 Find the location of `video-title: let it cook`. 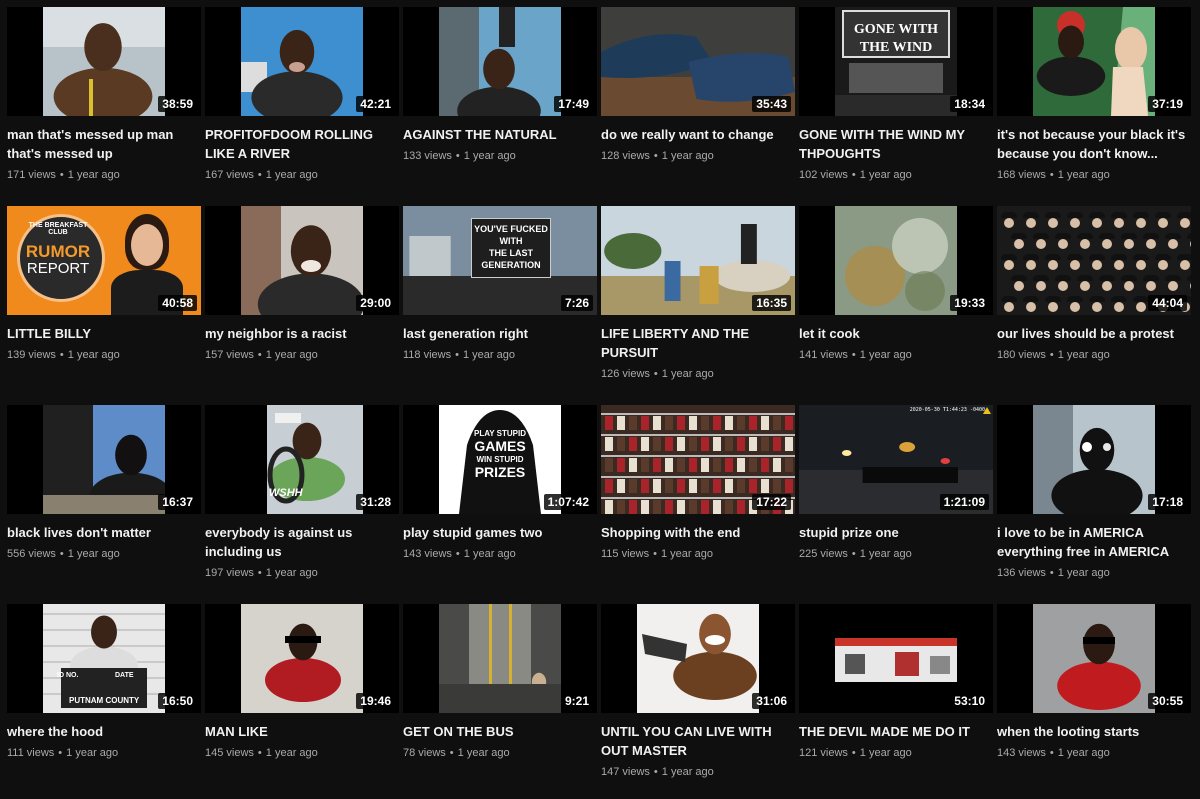

video-title: let it cook is located at coordinates (896, 333).